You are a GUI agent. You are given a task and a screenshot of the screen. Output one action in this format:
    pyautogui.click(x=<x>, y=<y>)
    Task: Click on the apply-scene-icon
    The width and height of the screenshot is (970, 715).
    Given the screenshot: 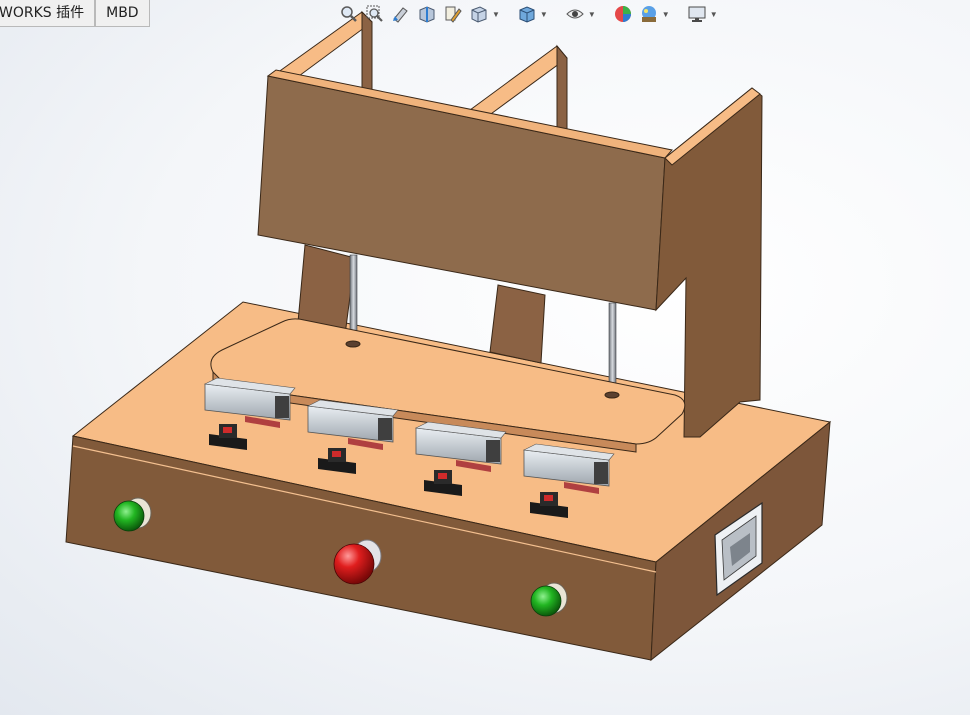 What is the action you would take?
    pyautogui.click(x=648, y=14)
    